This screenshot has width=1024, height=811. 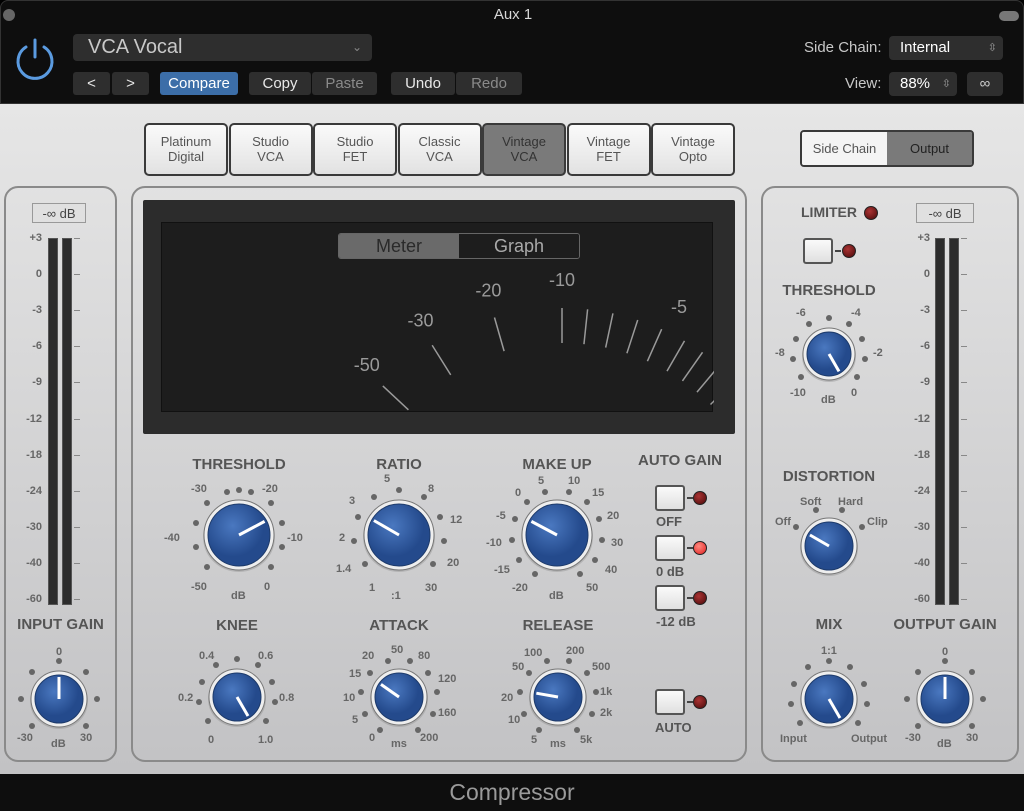 What do you see at coordinates (399, 697) in the screenshot?
I see `attack-knob` at bounding box center [399, 697].